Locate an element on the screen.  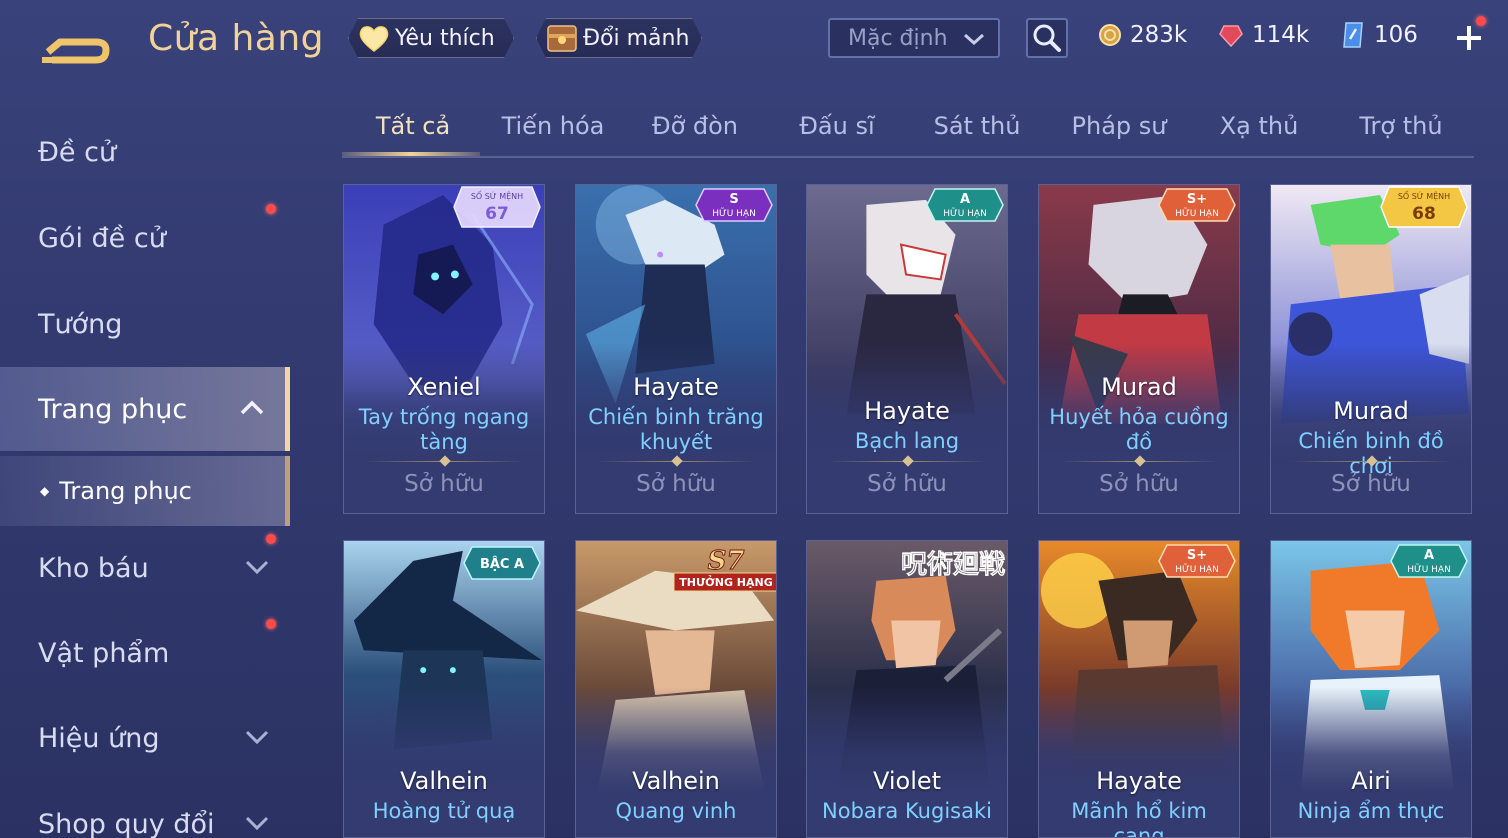
mission-badge: SỐ SỨ MỆNH 68 is located at coordinates (1424, 207).